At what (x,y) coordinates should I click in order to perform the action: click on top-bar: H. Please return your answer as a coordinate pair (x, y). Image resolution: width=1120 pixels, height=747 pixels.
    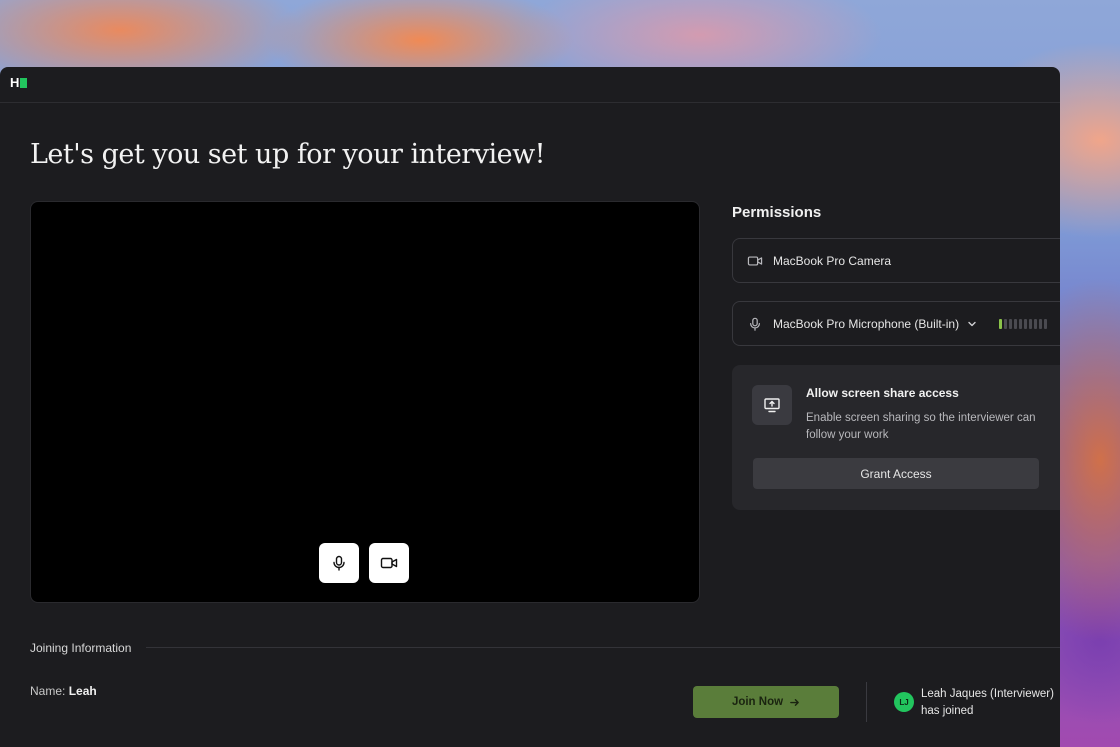
    Looking at the image, I should click on (530, 85).